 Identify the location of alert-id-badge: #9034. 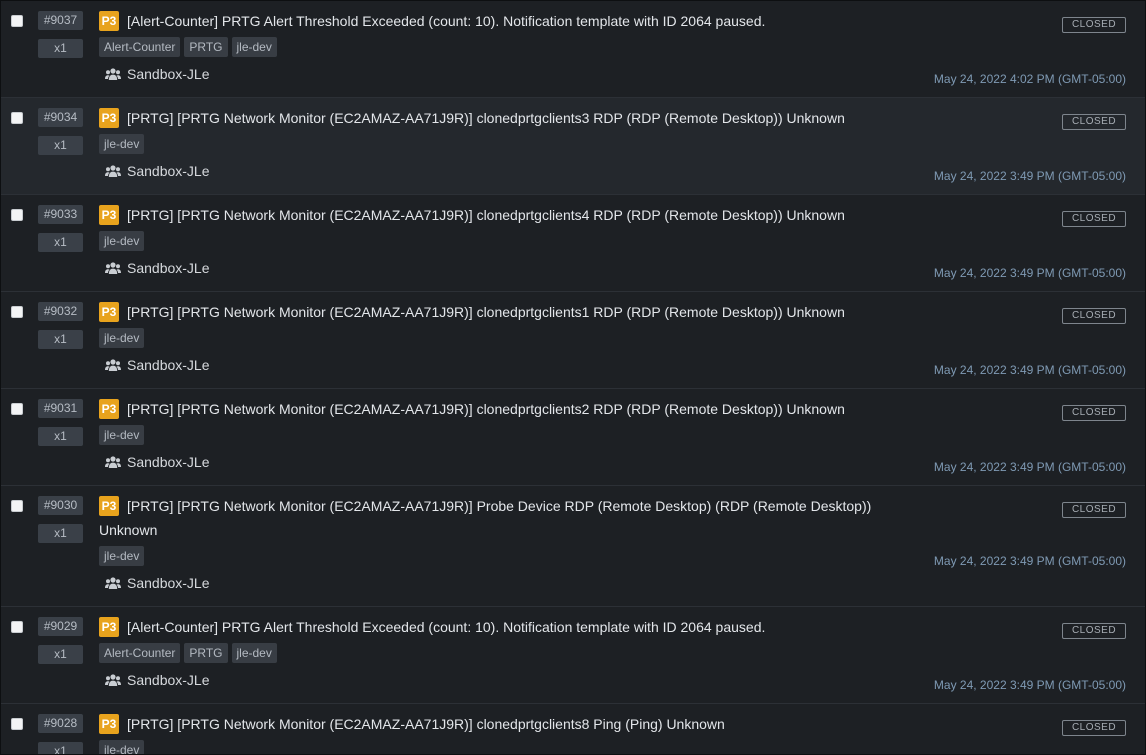
(60, 117).